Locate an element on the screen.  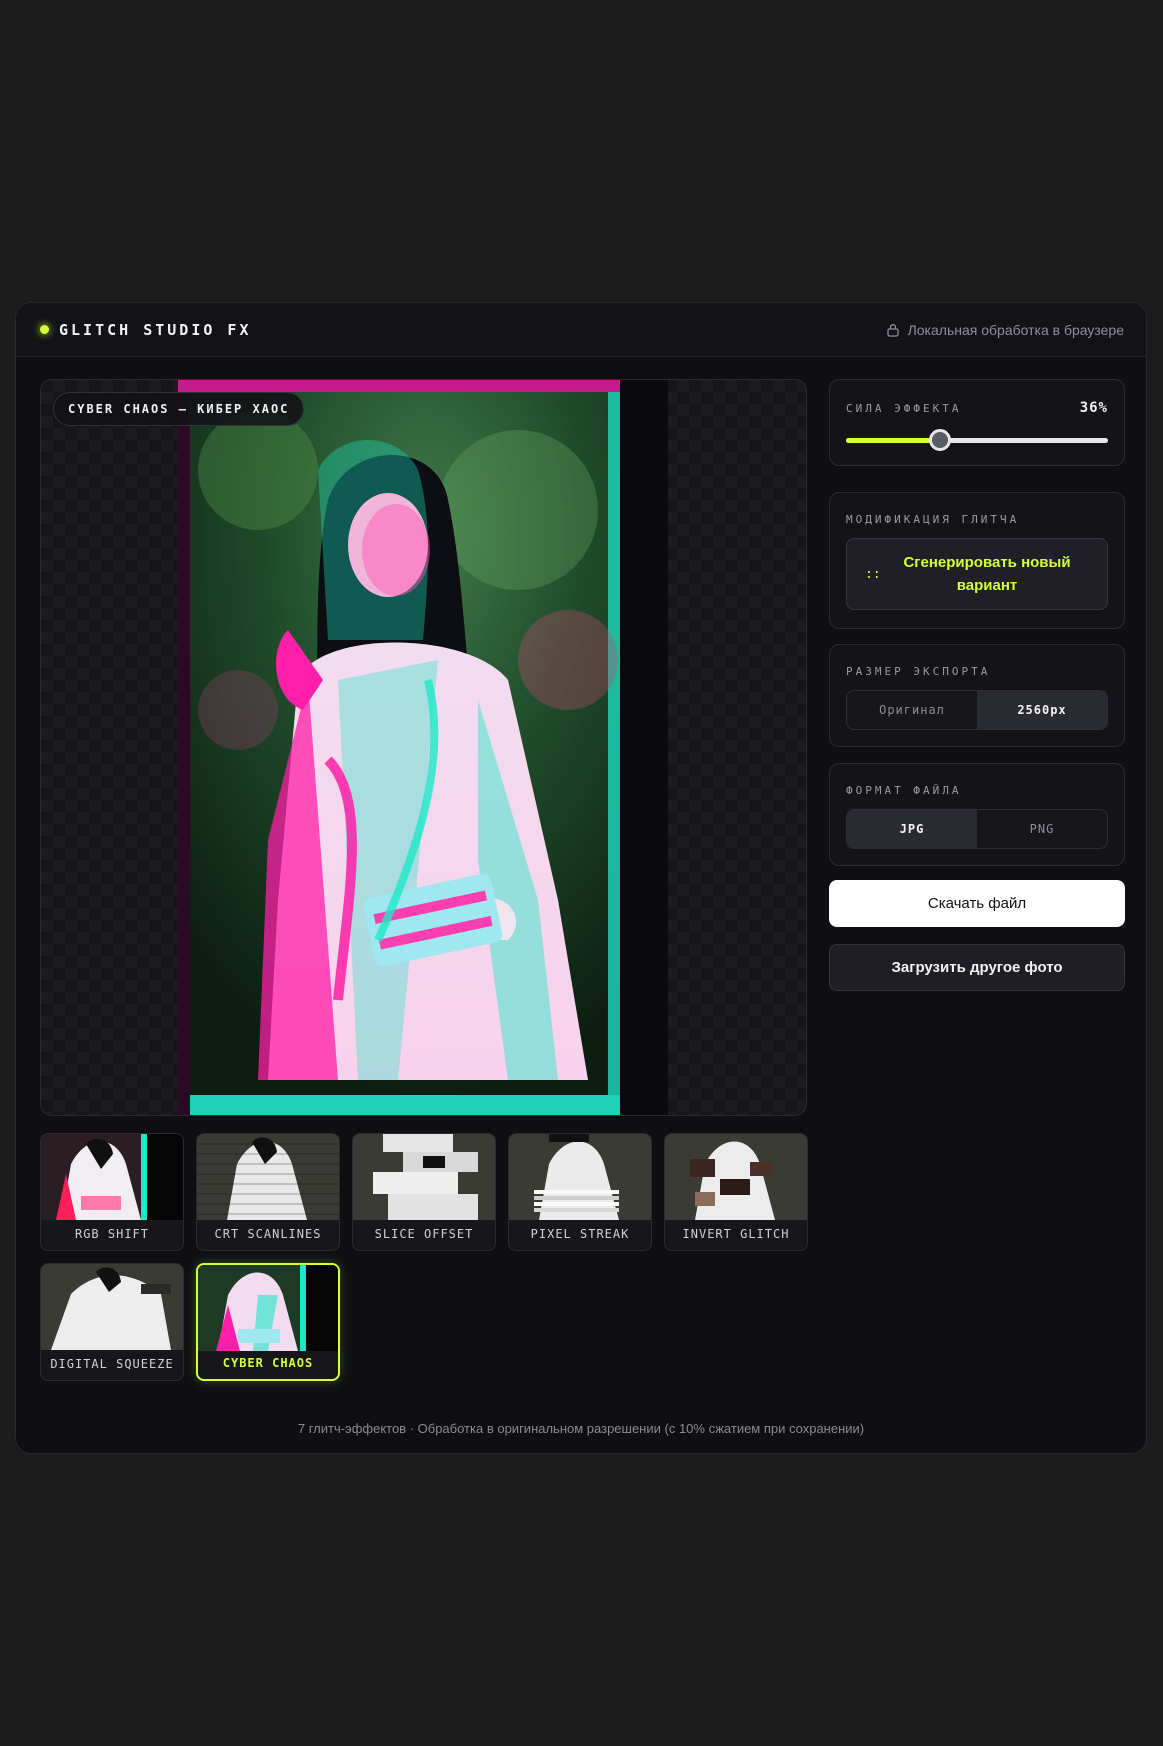
effect-digital-squeeze: DIGITAL SQUEEZE is located at coordinates (112, 1322).